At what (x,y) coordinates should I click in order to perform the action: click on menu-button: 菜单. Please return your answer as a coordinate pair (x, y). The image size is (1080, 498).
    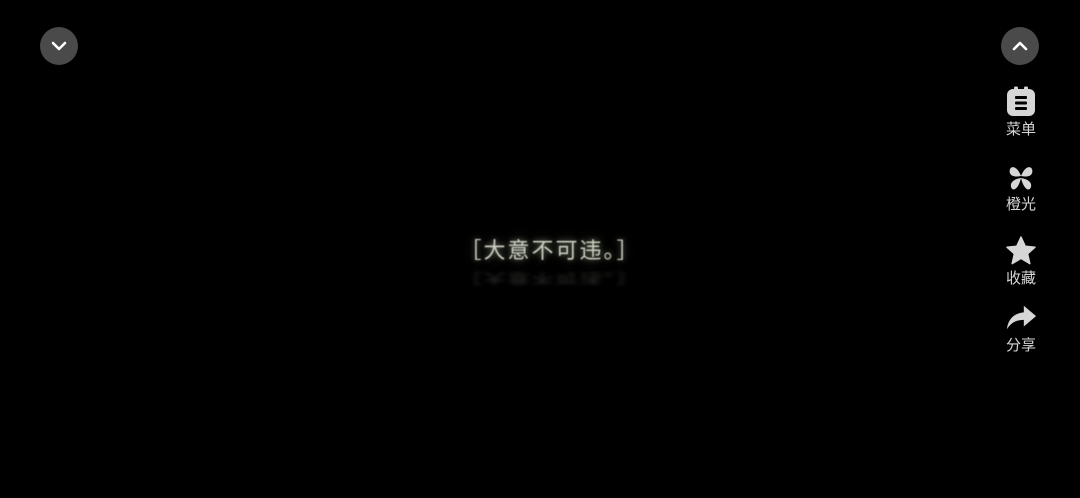
    Looking at the image, I should click on (1021, 112).